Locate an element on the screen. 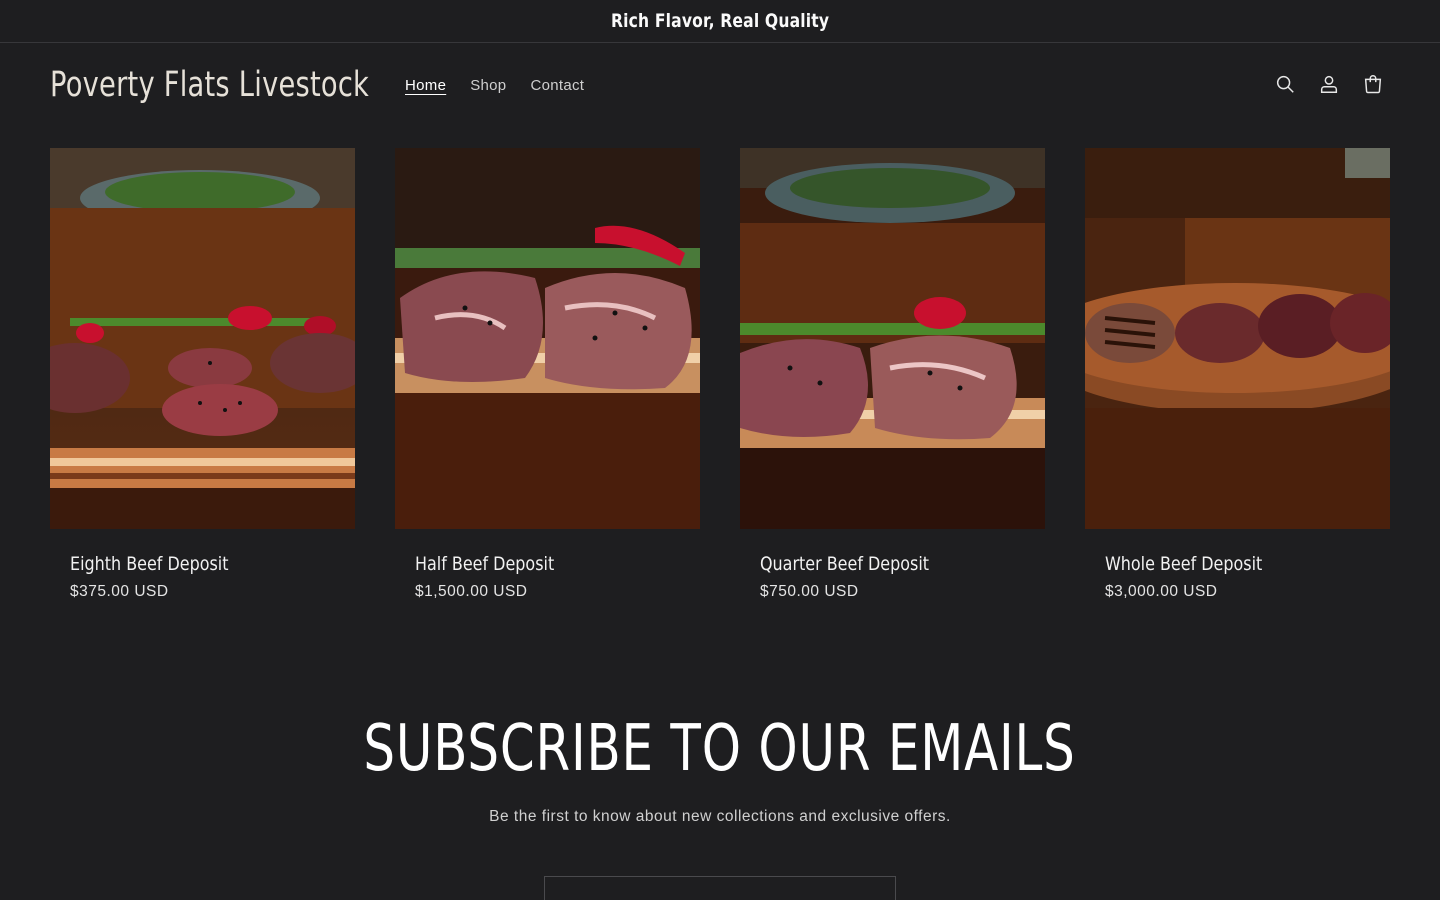  nav-home: Home is located at coordinates (425, 85).